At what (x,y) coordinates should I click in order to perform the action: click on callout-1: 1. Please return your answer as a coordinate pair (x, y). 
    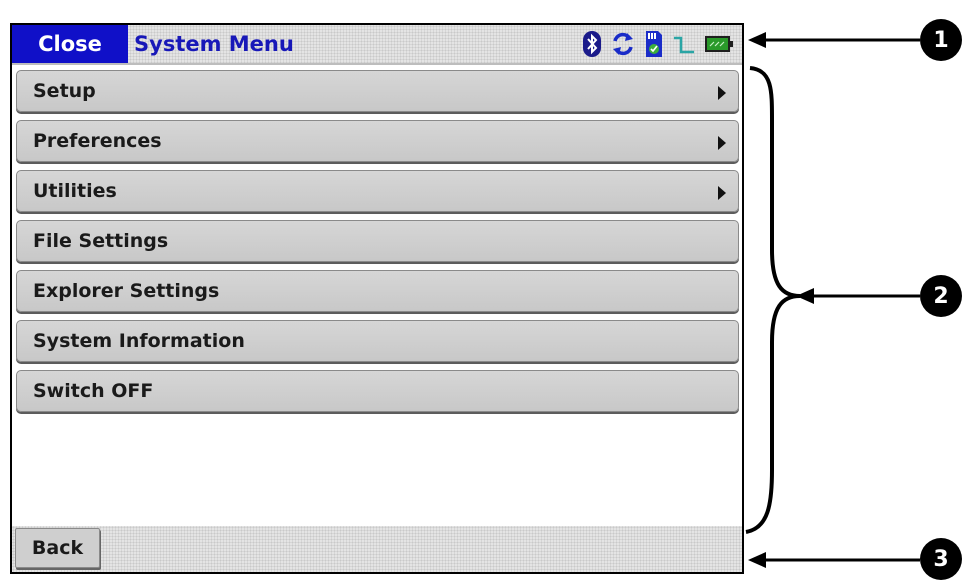
    Looking at the image, I should click on (941, 40).